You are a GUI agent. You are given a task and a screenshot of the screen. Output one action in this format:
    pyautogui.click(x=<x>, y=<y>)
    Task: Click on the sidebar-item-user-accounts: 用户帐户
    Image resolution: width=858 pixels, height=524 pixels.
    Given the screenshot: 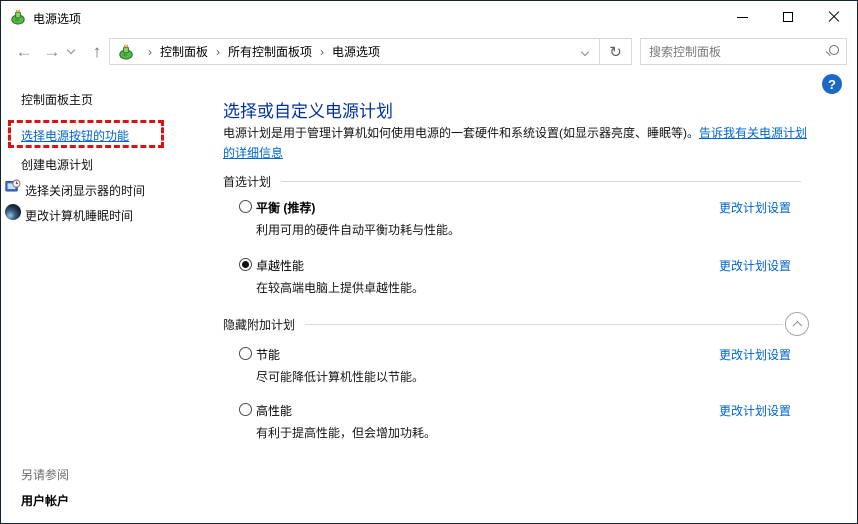 What is the action you would take?
    pyautogui.click(x=45, y=500)
    